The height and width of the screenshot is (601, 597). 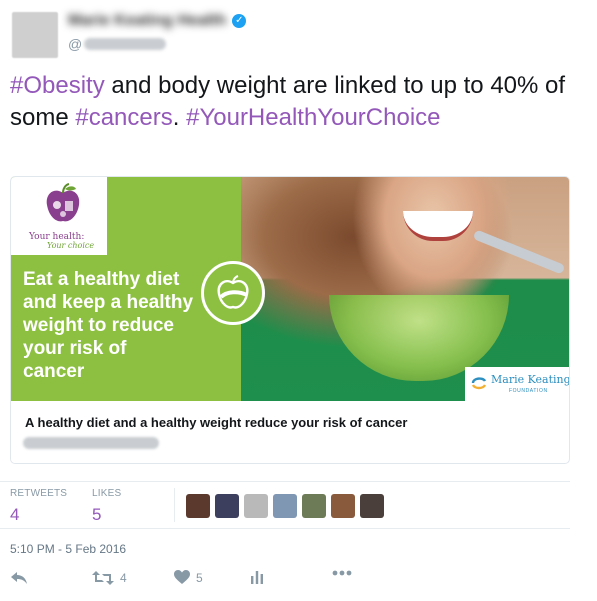 I want to click on reply-icon, so click(x=19, y=578).